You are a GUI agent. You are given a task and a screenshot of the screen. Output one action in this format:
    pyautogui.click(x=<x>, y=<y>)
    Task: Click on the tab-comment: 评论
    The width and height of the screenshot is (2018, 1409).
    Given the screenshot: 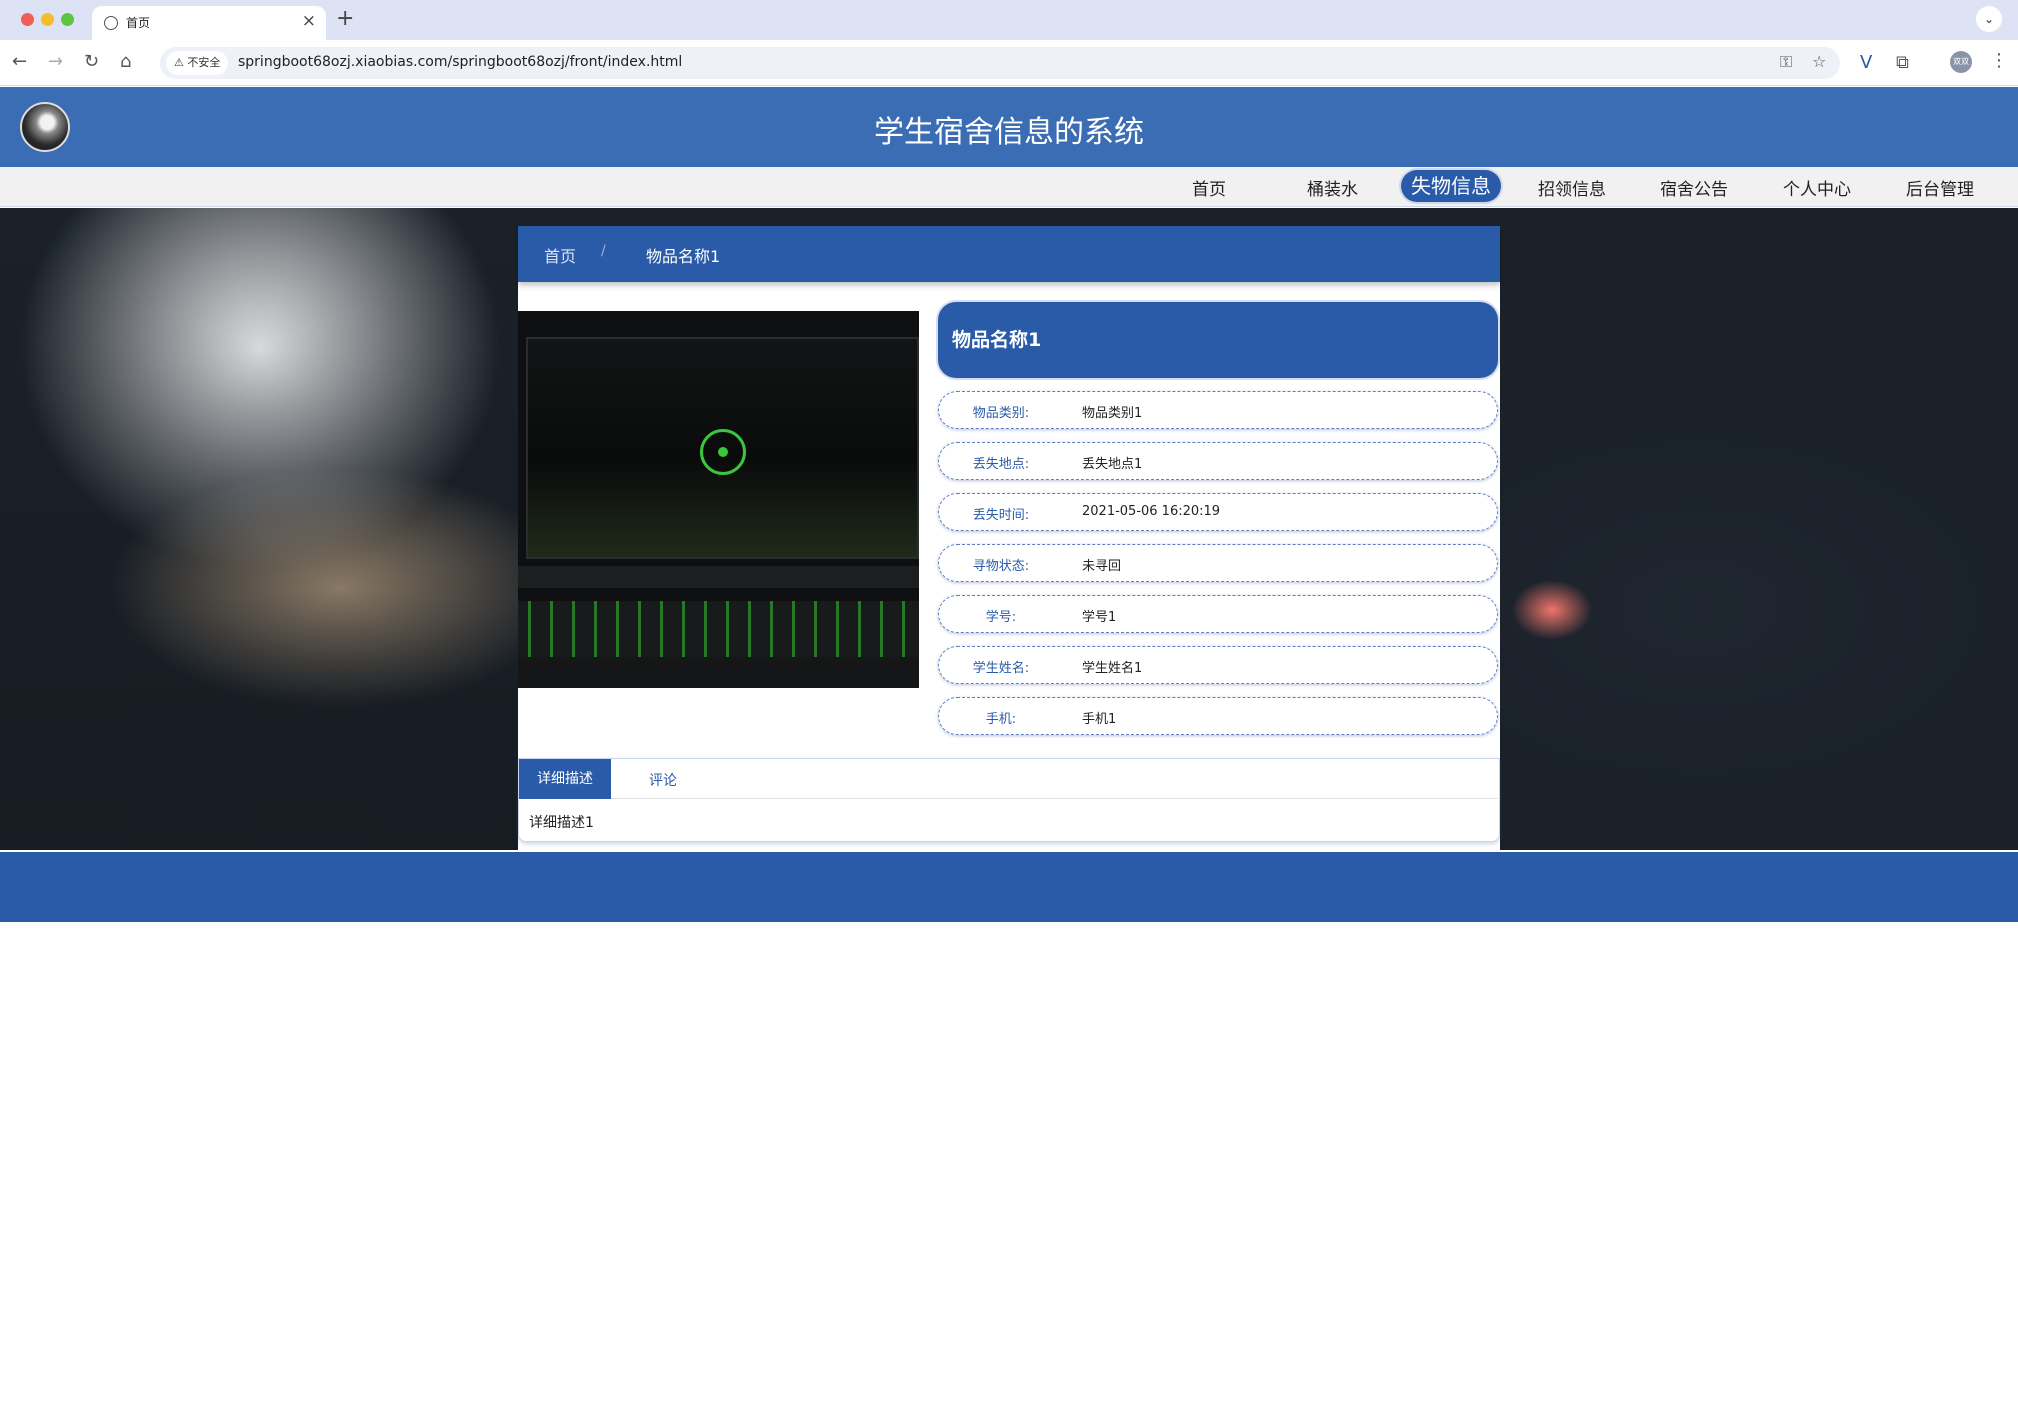 What is the action you would take?
    pyautogui.click(x=663, y=780)
    